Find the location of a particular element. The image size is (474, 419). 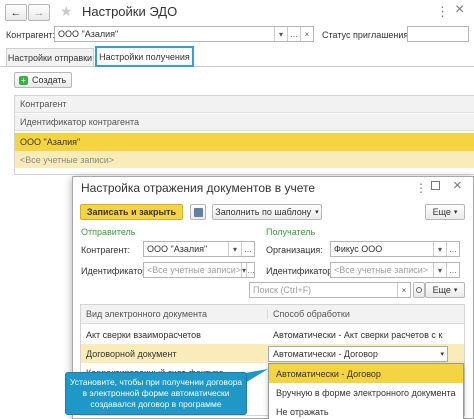

callout-line-2: в электронной форме автоматически is located at coordinates (156, 393).